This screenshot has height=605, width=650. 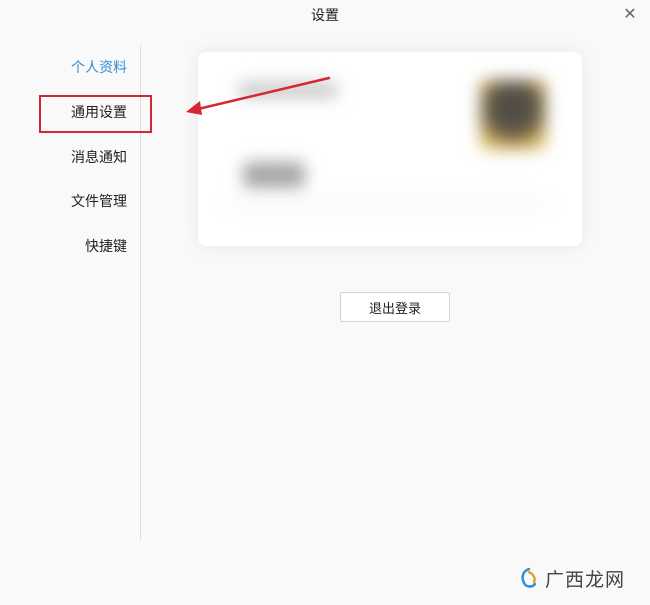 What do you see at coordinates (395, 307) in the screenshot?
I see `logout-button: 退出登录` at bounding box center [395, 307].